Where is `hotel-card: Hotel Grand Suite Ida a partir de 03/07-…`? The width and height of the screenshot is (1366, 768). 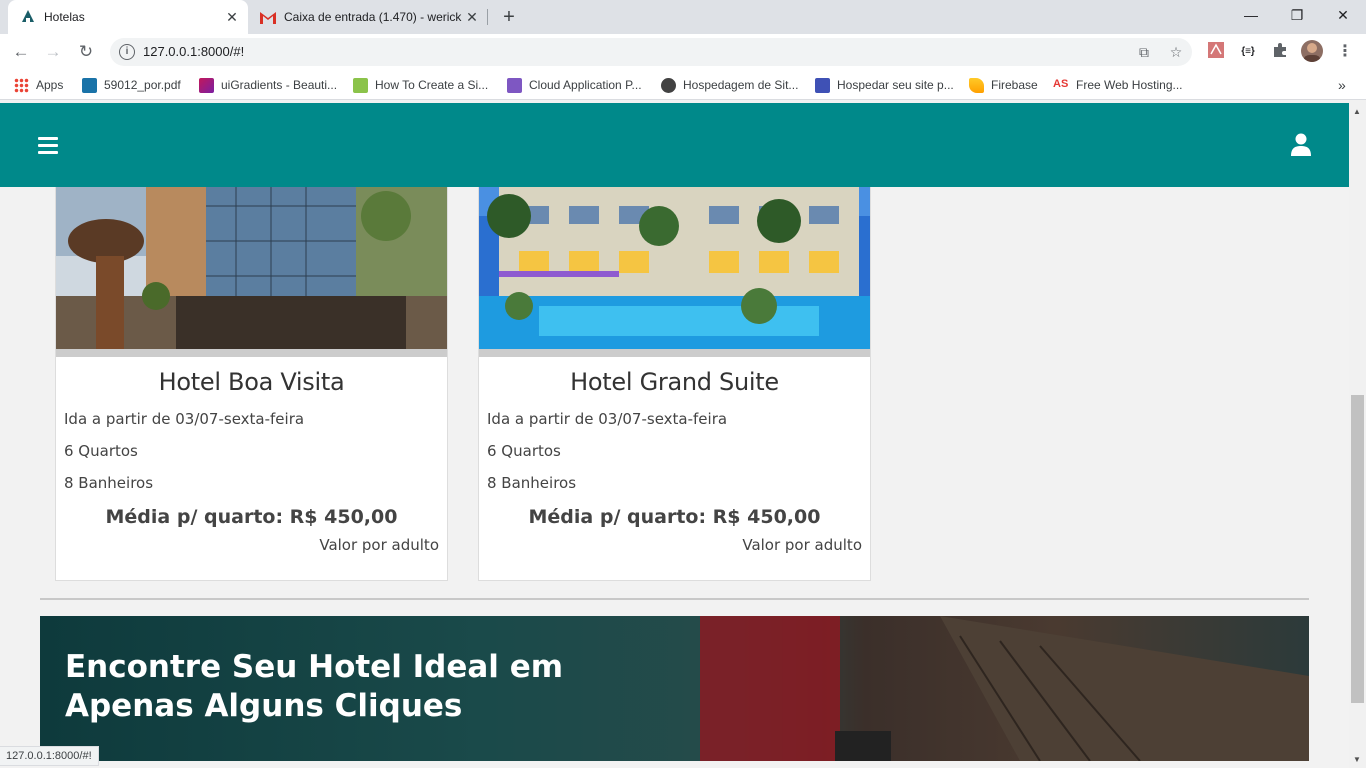 hotel-card: Hotel Grand Suite Ida a partir de 03/07-… is located at coordinates (674, 384).